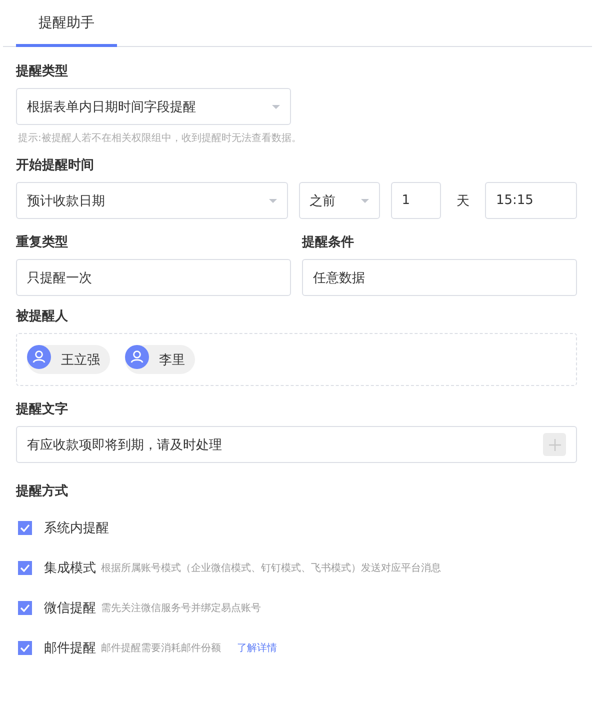  Describe the element at coordinates (463, 201) in the screenshot. I see `unit-label: 天` at that location.